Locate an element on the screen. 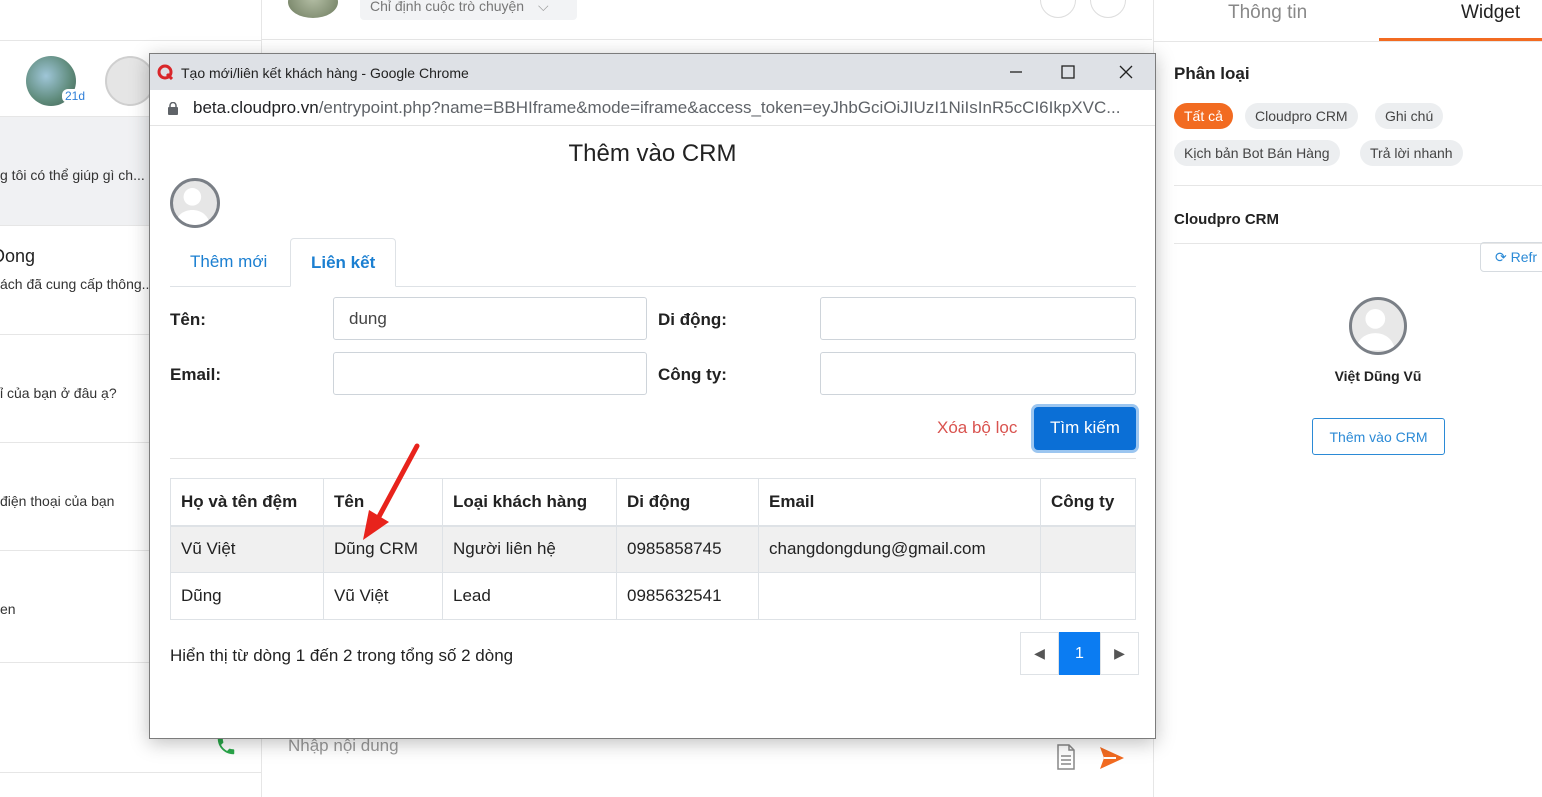 This screenshot has width=1542, height=797. conversation-preview: ỉ của bạn ở đâu ạ? is located at coordinates (58, 393).